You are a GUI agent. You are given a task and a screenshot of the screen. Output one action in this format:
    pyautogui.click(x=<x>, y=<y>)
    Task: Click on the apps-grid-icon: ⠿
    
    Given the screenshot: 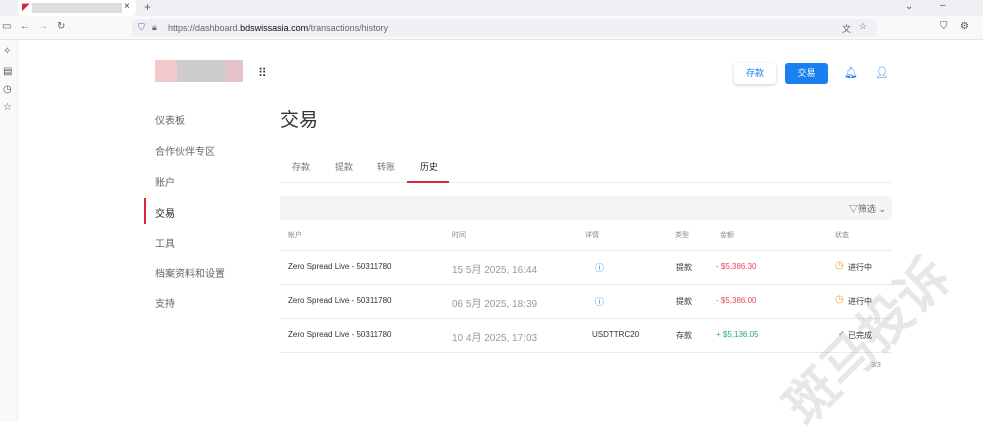 What is the action you would take?
    pyautogui.click(x=262, y=73)
    